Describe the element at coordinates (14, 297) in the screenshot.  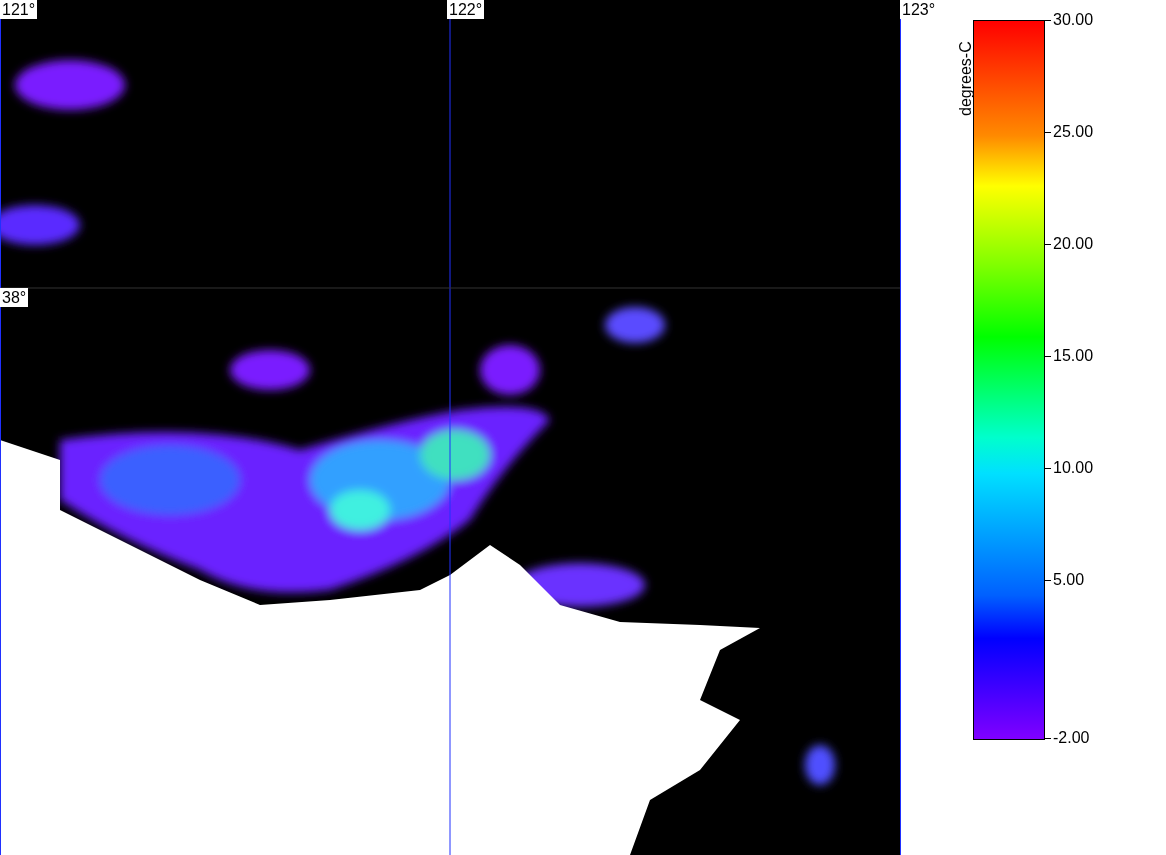
I see `latitude-label: 38°` at that location.